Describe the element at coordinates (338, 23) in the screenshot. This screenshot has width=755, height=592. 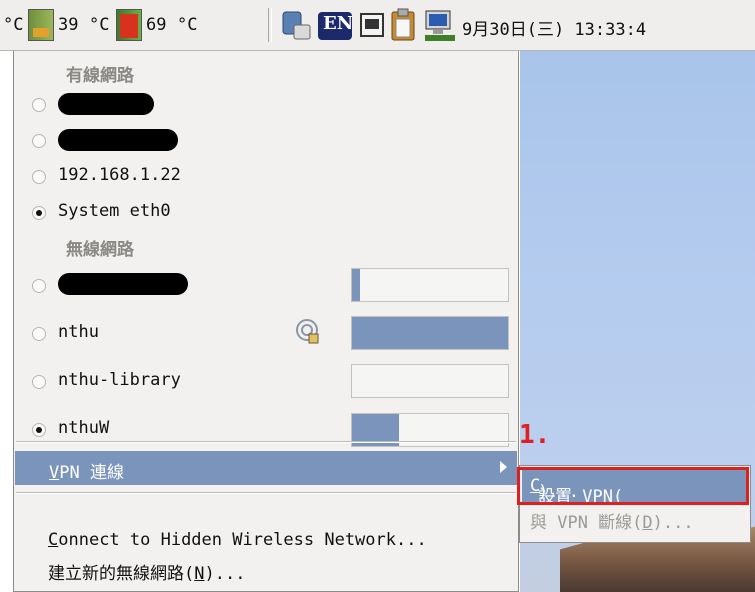
I see `keyboard-layout-label: EN` at that location.